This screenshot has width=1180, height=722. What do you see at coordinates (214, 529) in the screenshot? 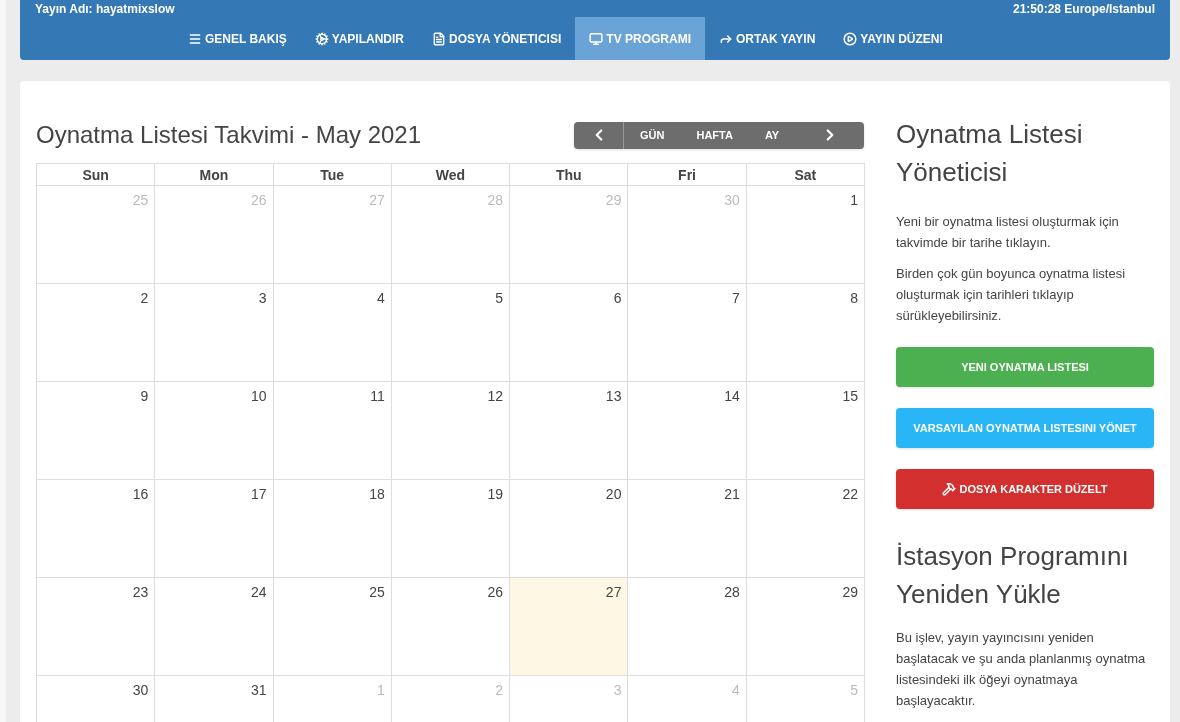
I see `day-cell: 17` at bounding box center [214, 529].